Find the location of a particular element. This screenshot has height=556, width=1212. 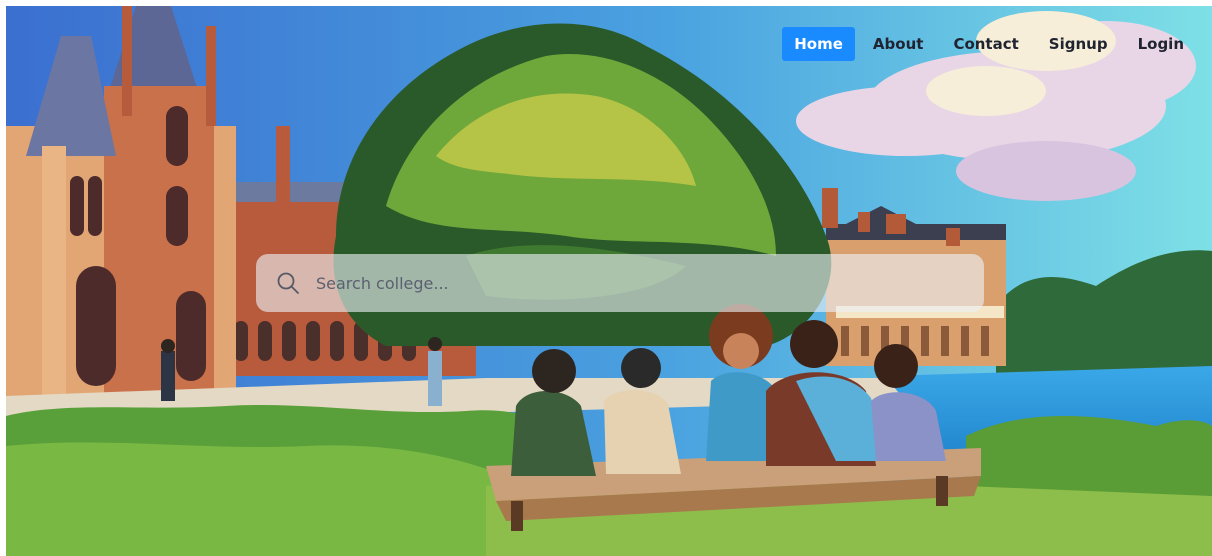

main-nav: Home About Contact Signup Login is located at coordinates (989, 44).